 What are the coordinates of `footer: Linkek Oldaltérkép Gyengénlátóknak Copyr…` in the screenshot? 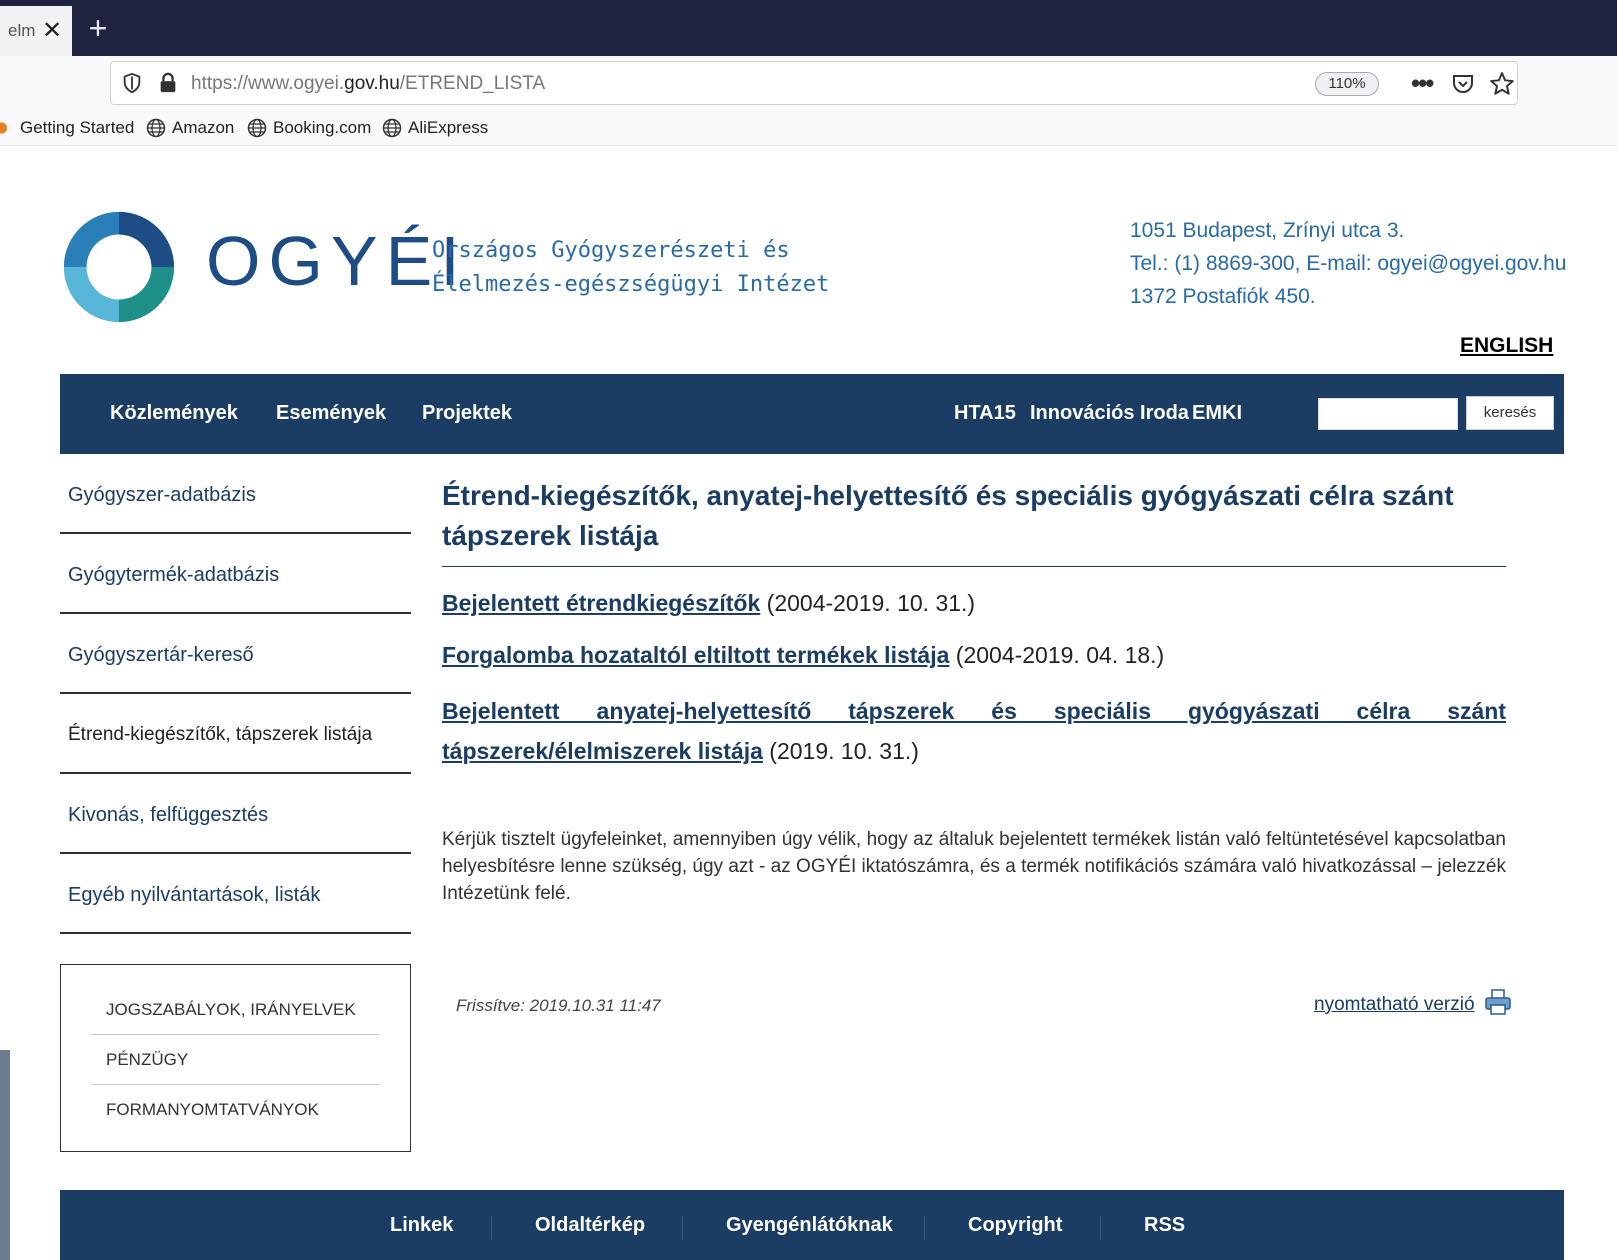 It's located at (812, 1225).